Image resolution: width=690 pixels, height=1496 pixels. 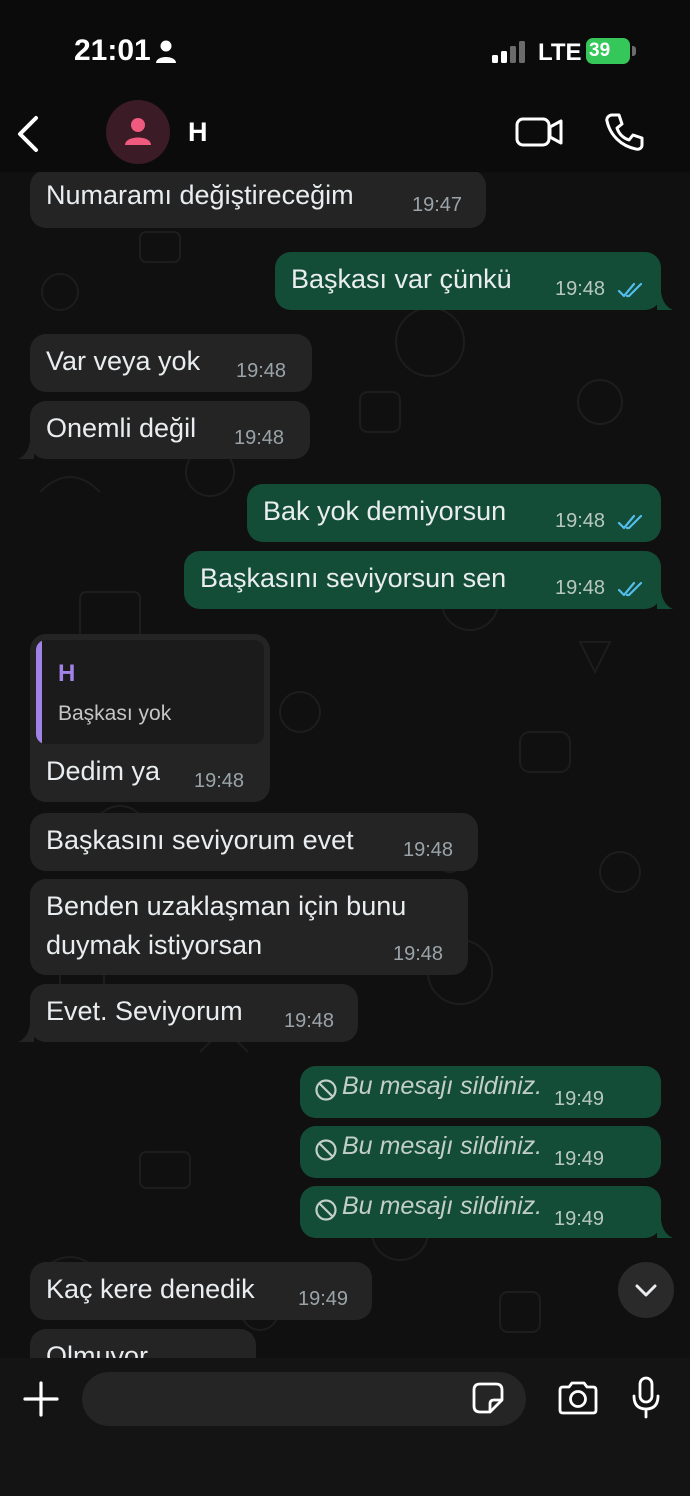 What do you see at coordinates (304, 1399) in the screenshot?
I see `message-input` at bounding box center [304, 1399].